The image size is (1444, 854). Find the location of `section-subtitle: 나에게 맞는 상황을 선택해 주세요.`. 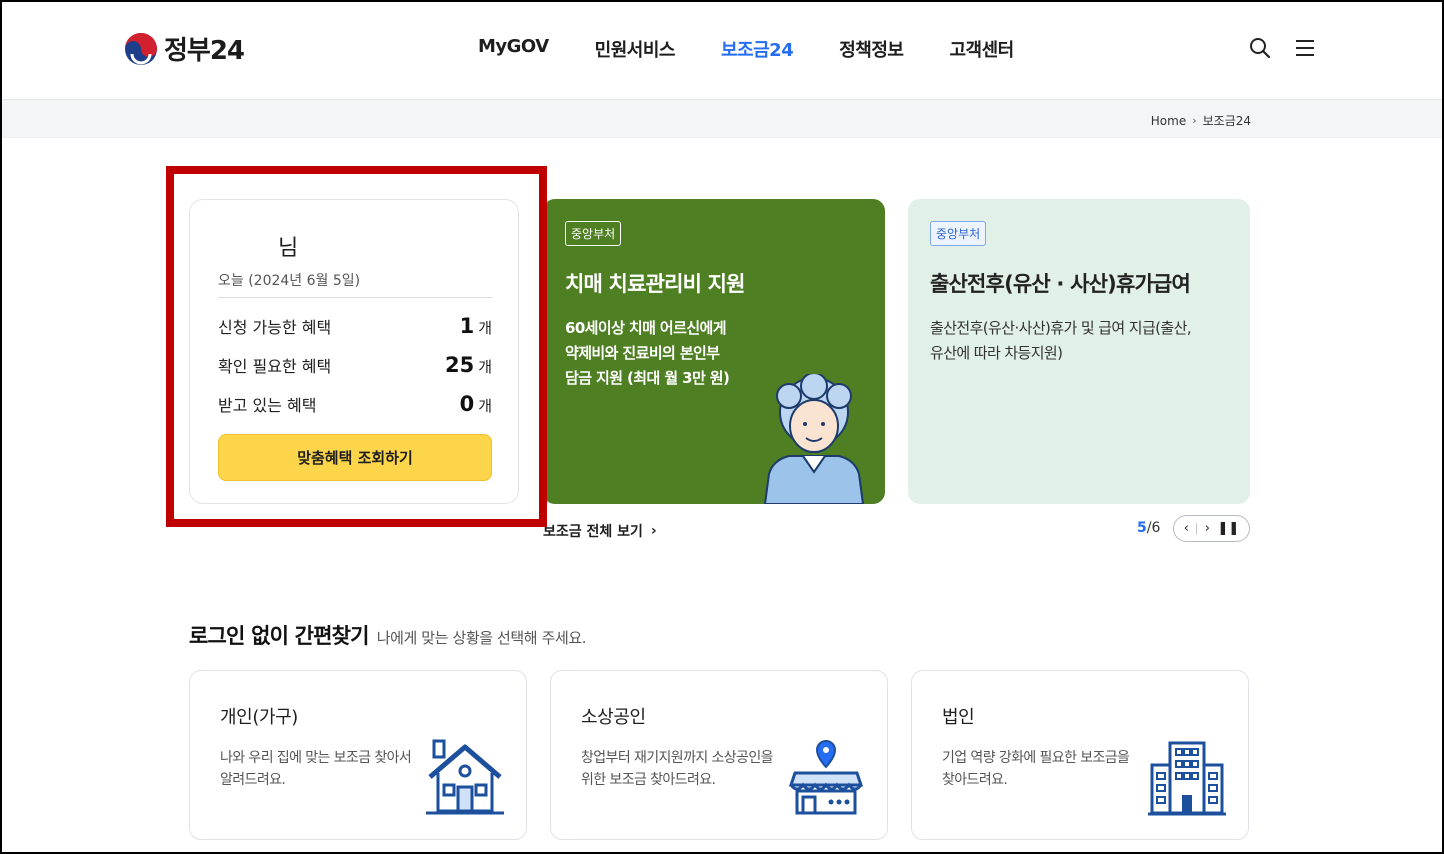

section-subtitle: 나에게 맞는 상황을 선택해 주세요. is located at coordinates (481, 638).